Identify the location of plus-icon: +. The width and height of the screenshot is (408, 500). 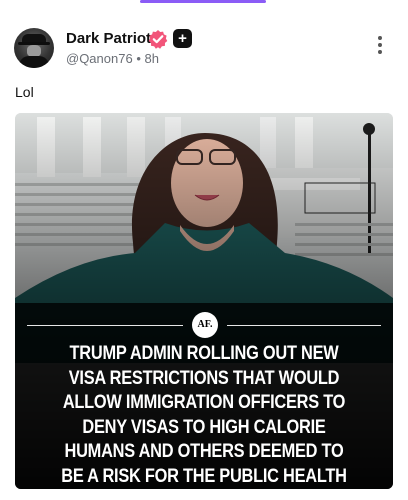
(182, 38).